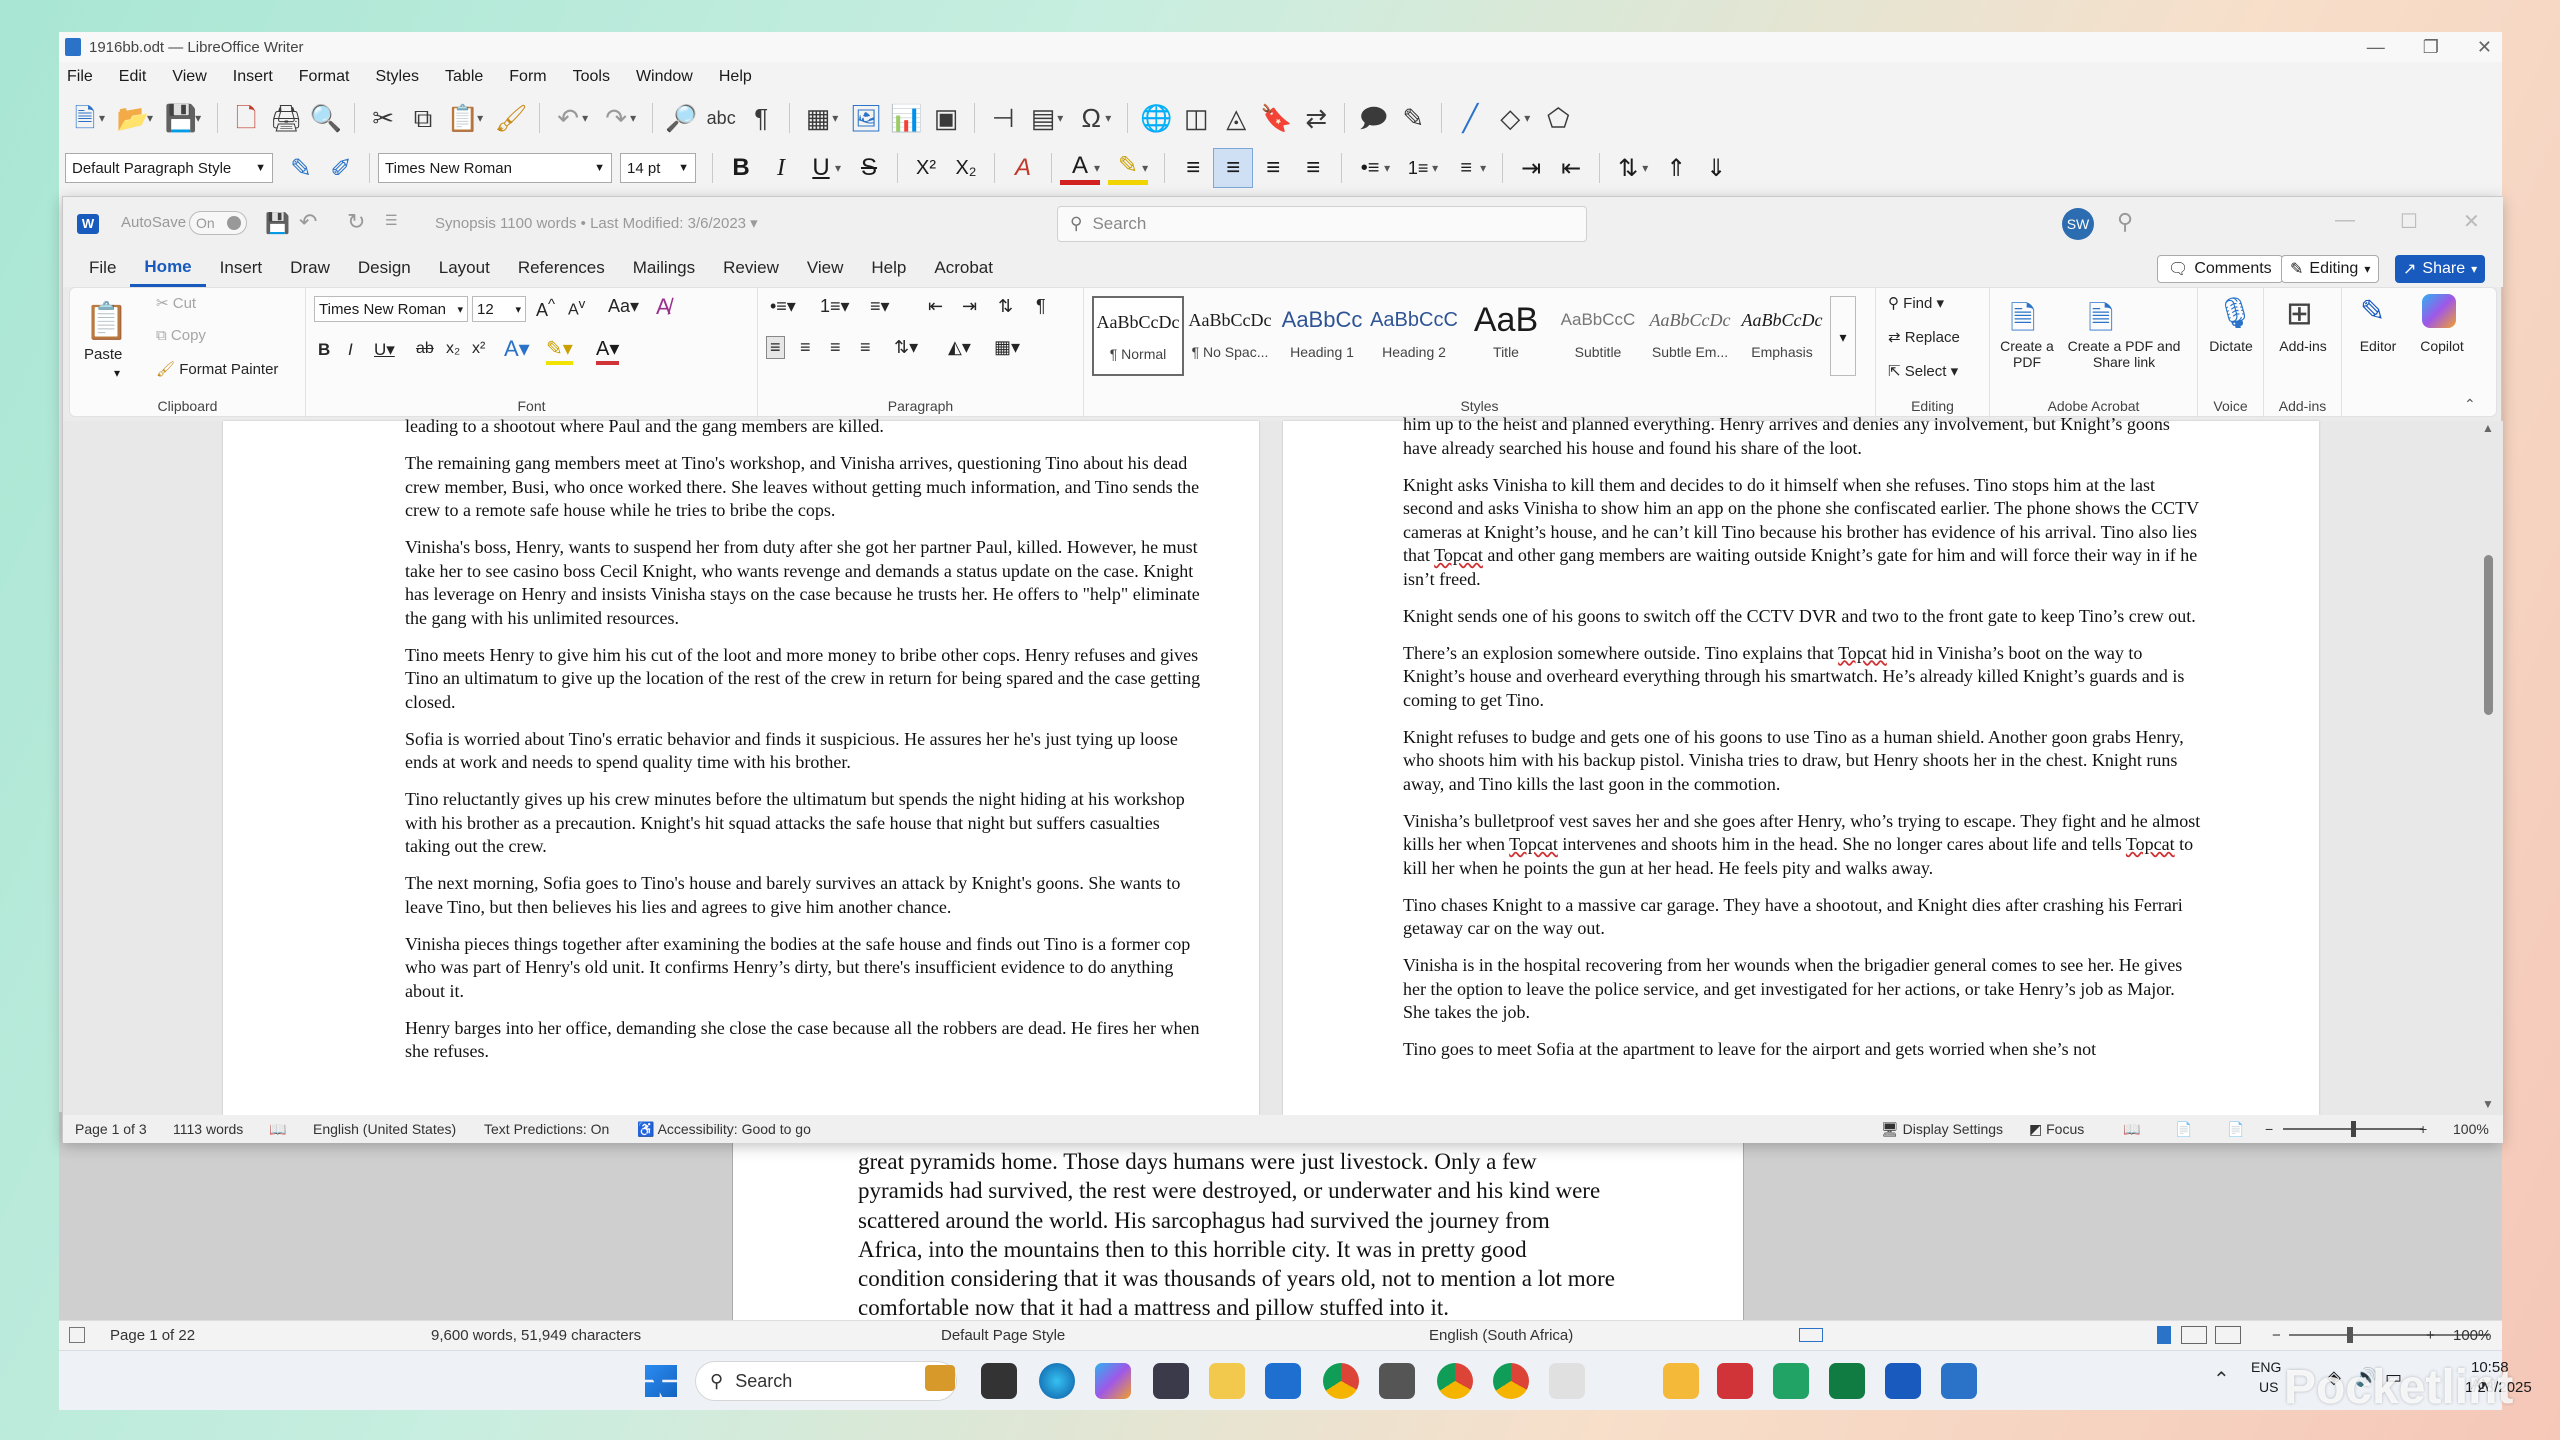 This screenshot has width=2560, height=1440. What do you see at coordinates (1322, 336) in the screenshot?
I see `style-heading-1: AaBbCc Heading 1` at bounding box center [1322, 336].